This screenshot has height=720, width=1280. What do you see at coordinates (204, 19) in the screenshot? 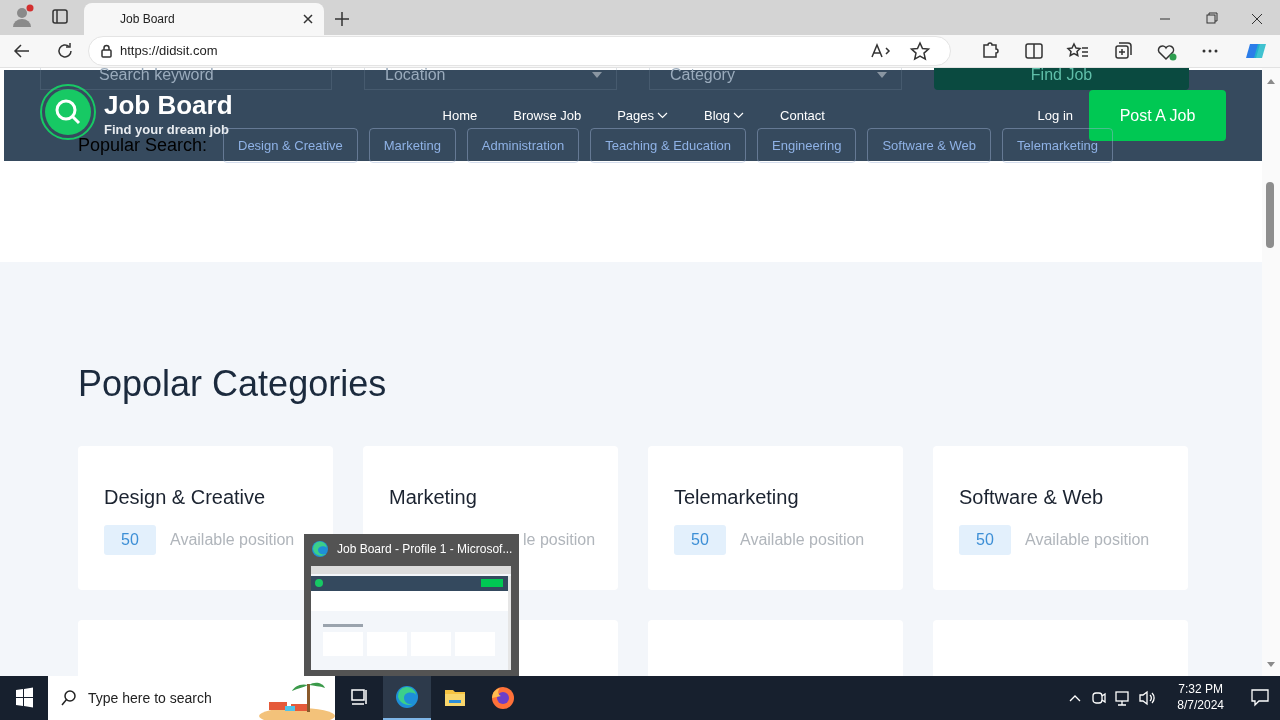
I see `browser-tab: Job Board` at bounding box center [204, 19].